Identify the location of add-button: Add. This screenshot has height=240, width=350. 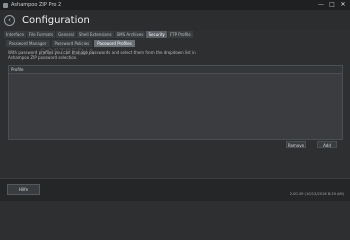
(327, 144).